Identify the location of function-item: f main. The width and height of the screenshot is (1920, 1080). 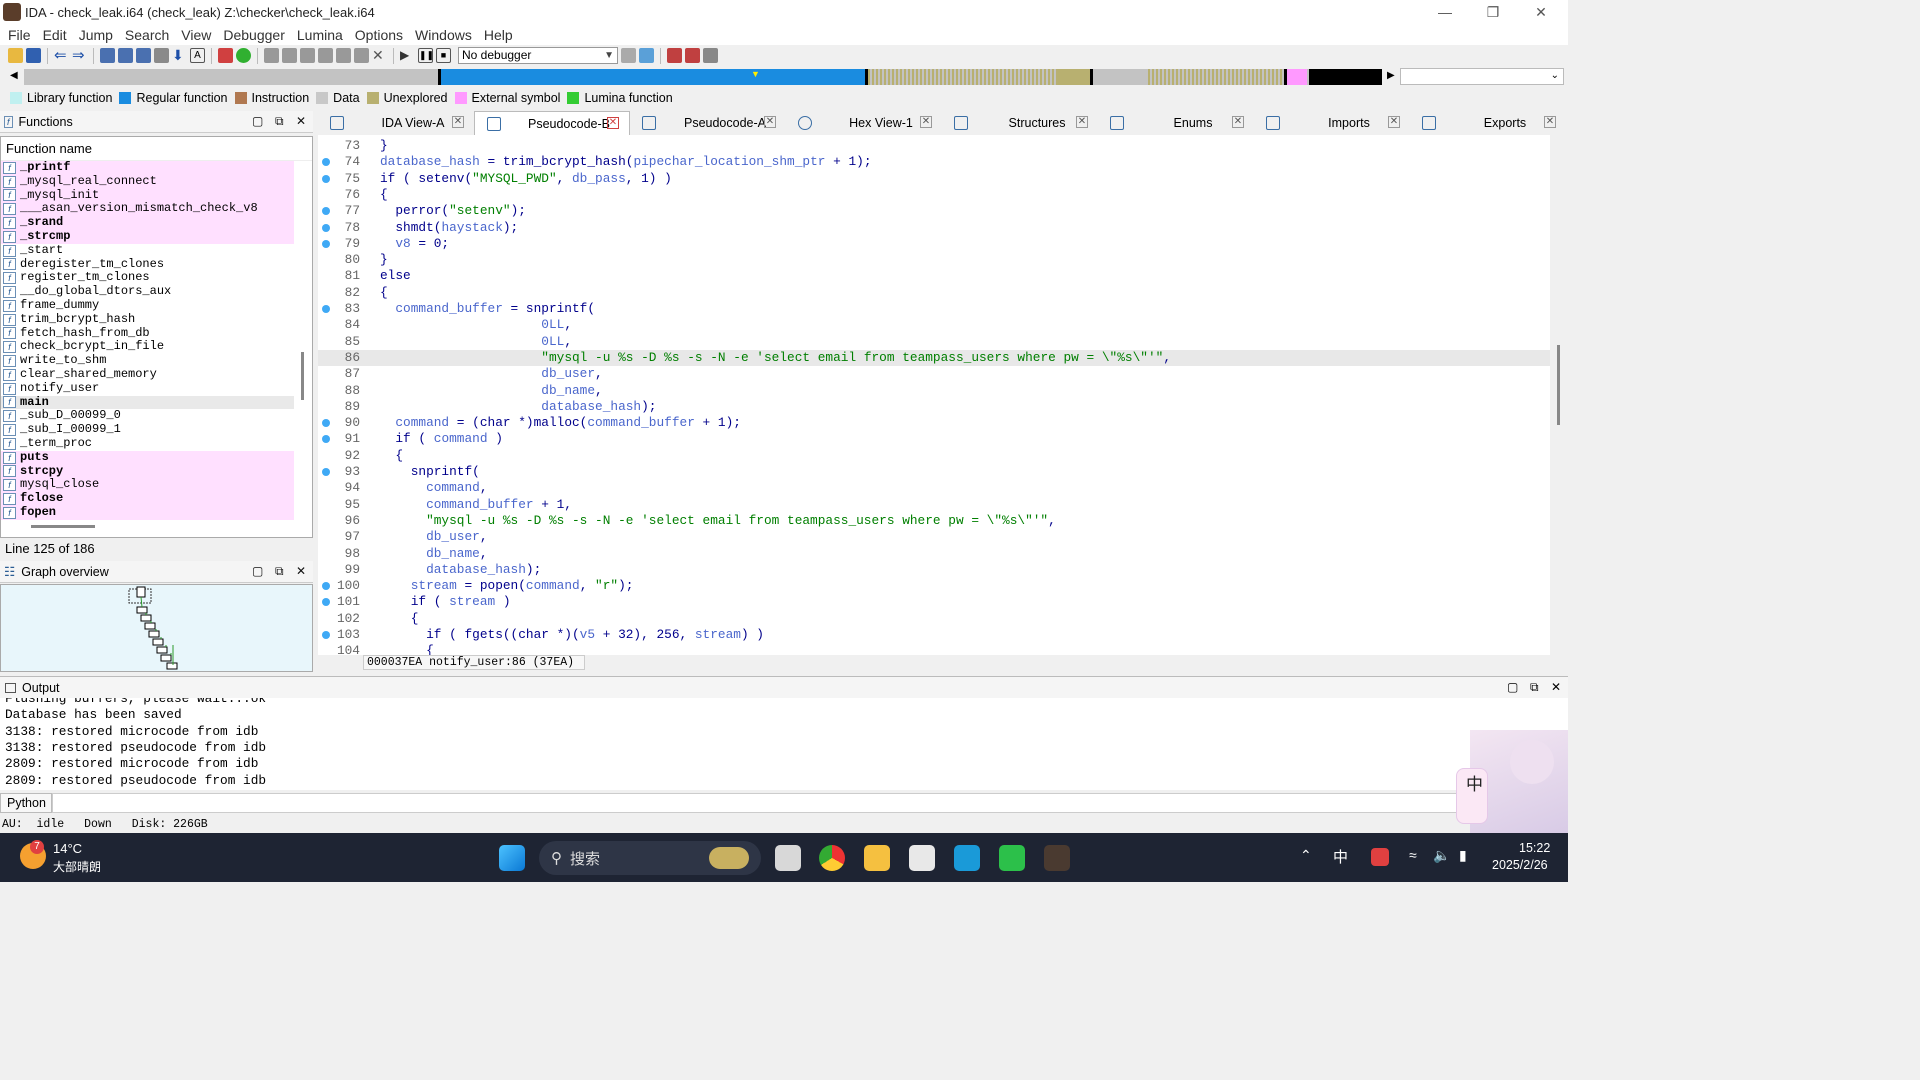
(147, 402).